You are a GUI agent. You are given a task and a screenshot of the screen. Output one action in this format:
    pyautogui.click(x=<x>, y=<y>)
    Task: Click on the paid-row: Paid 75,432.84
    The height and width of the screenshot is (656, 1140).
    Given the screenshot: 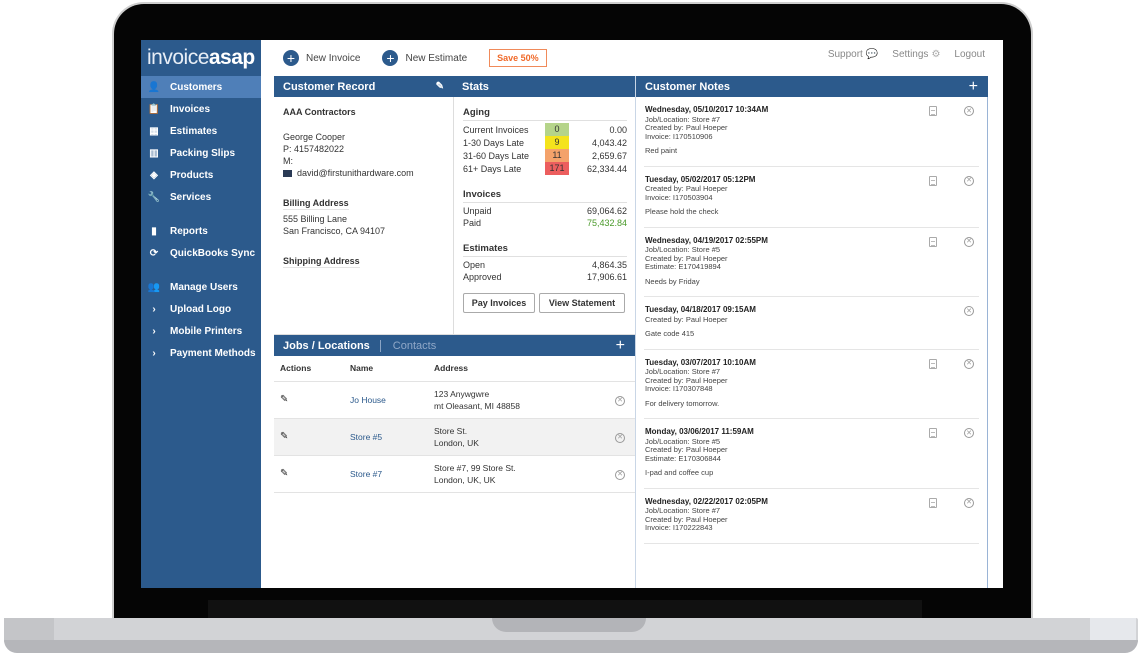 What is the action you would take?
    pyautogui.click(x=545, y=223)
    